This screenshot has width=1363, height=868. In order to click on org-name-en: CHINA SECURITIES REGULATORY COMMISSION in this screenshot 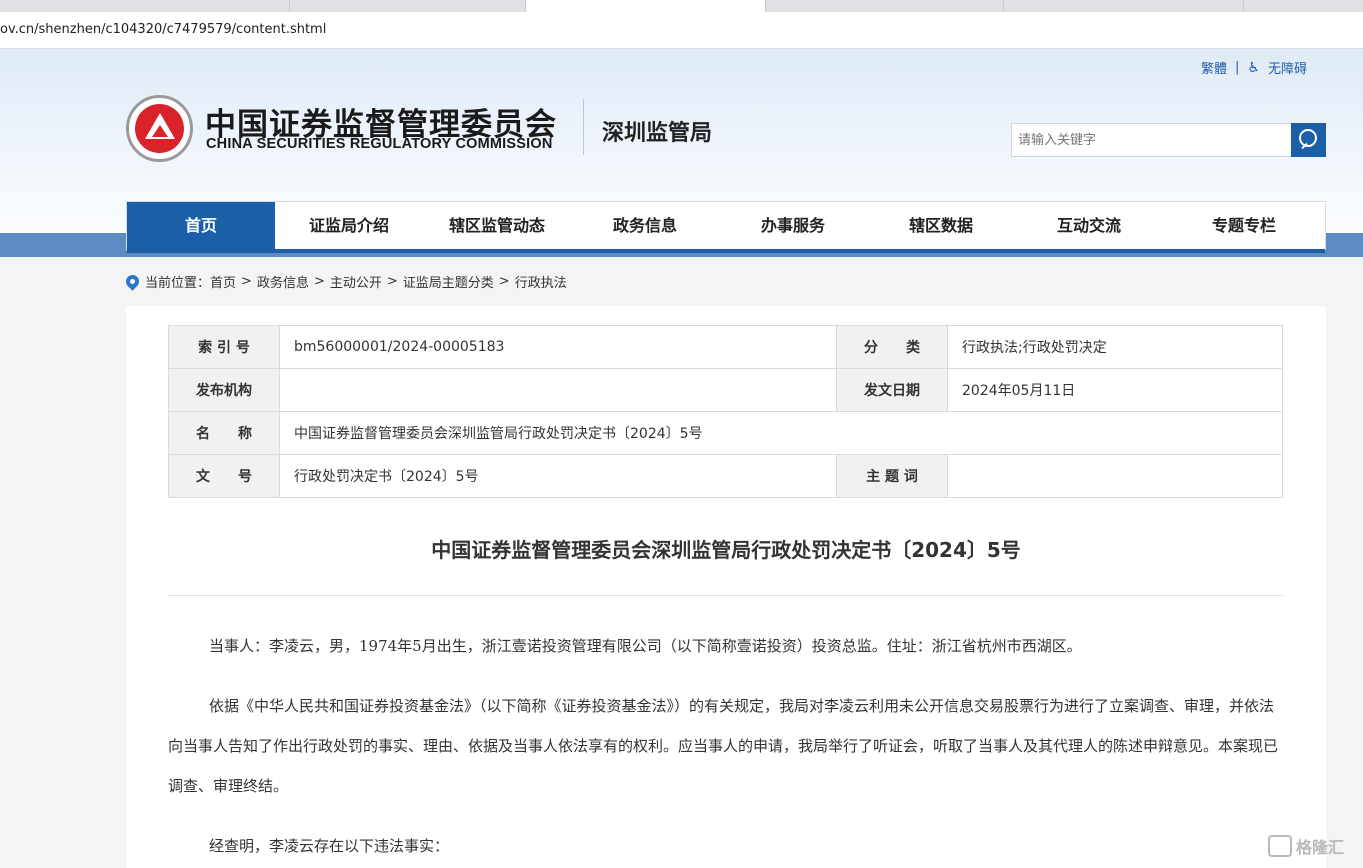, I will do `click(379, 144)`.